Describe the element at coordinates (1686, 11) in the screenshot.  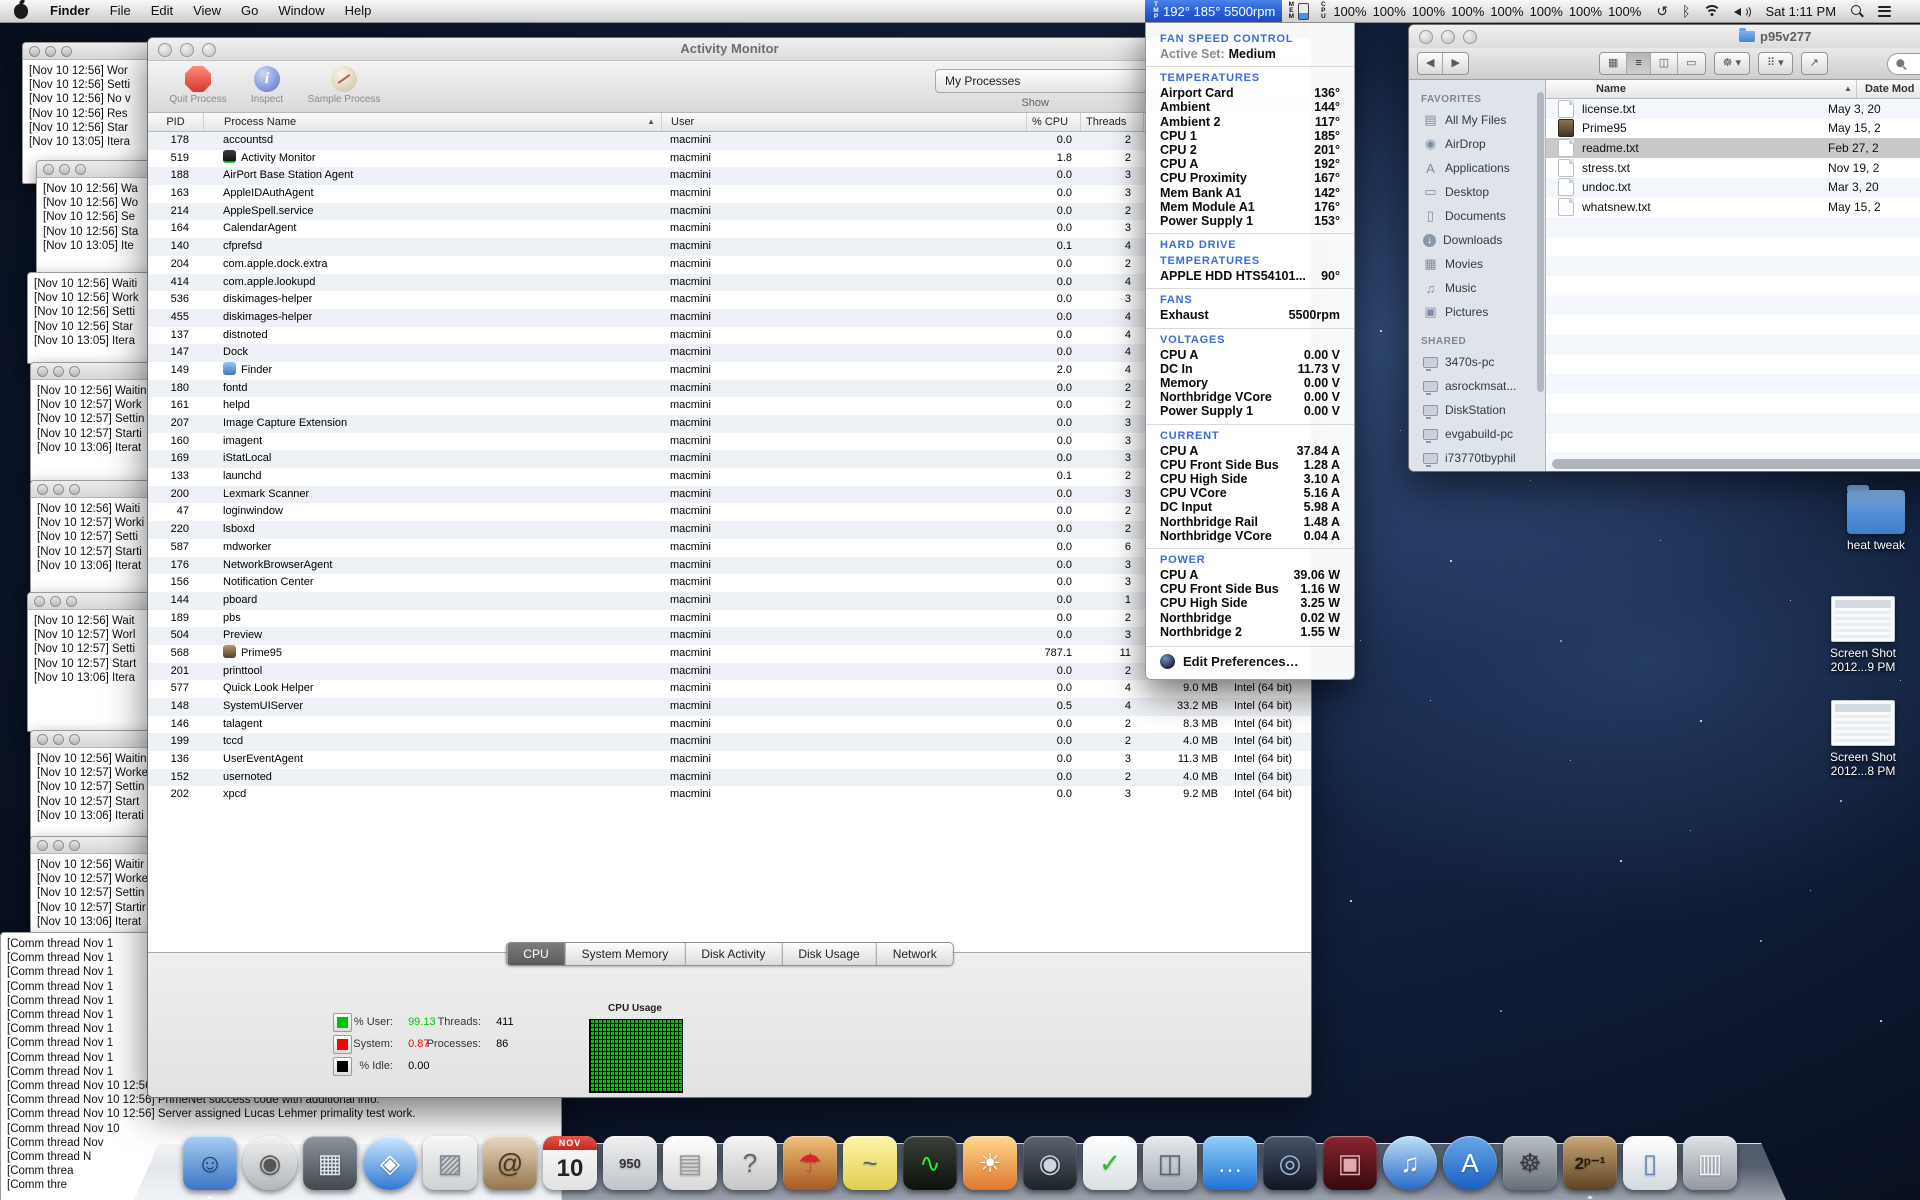
I see `bluetooth-icon: ᛒ` at that location.